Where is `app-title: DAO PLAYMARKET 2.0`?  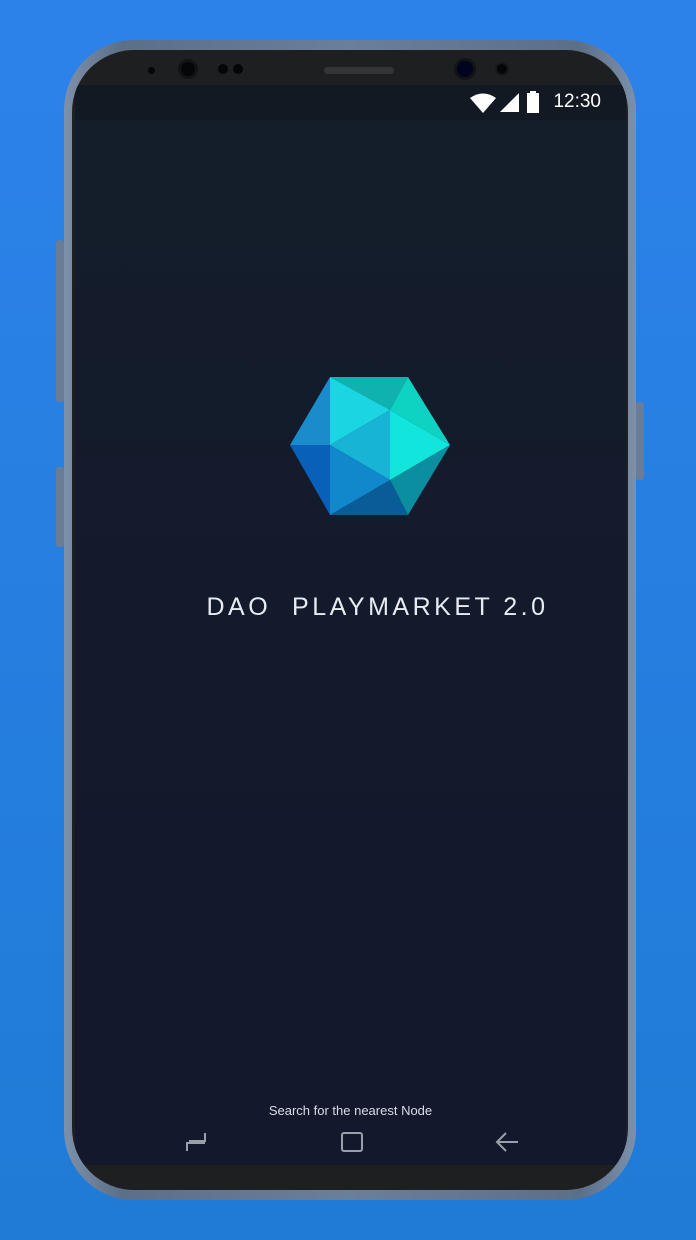 app-title: DAO PLAYMARKET 2.0 is located at coordinates (377, 607).